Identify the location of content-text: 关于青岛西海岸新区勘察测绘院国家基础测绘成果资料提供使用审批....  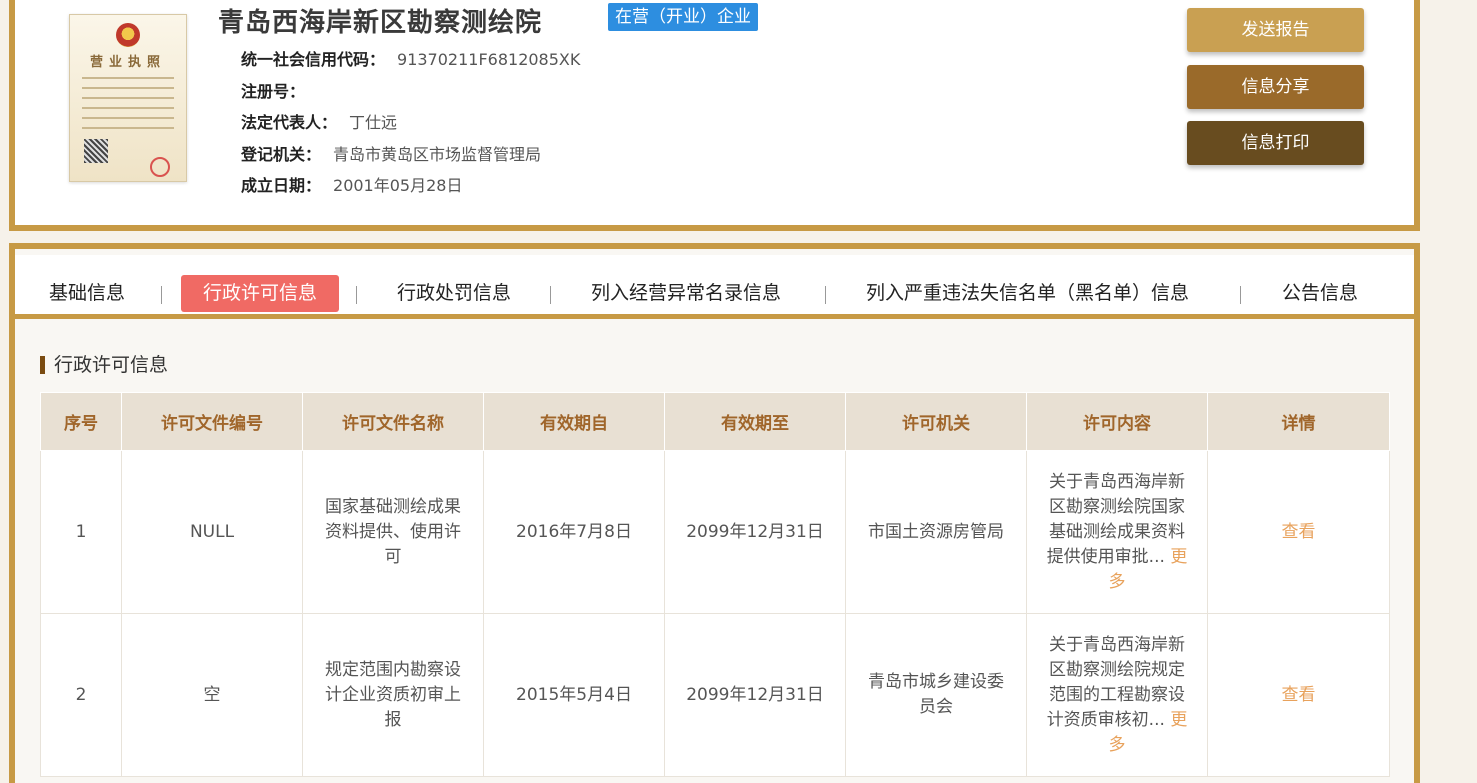
(1115, 519).